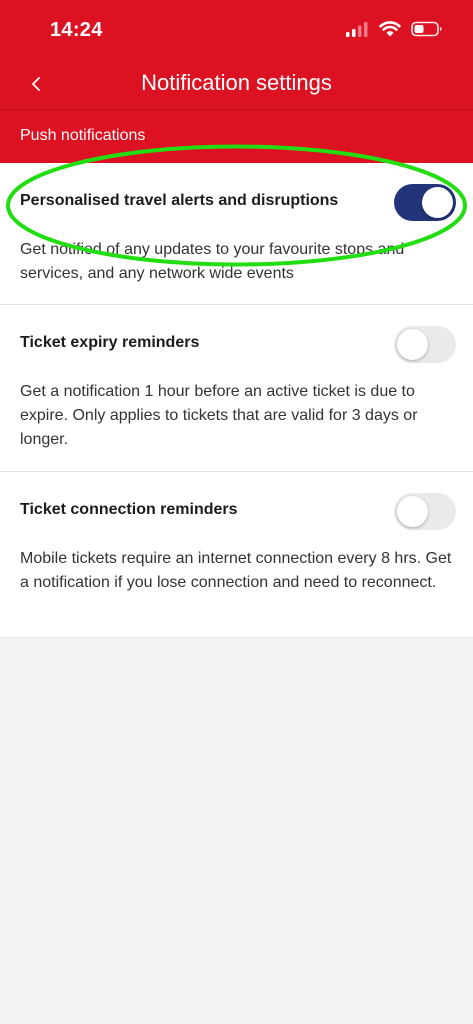 The height and width of the screenshot is (1024, 473). I want to click on ticket-expiry-toggle, so click(425, 344).